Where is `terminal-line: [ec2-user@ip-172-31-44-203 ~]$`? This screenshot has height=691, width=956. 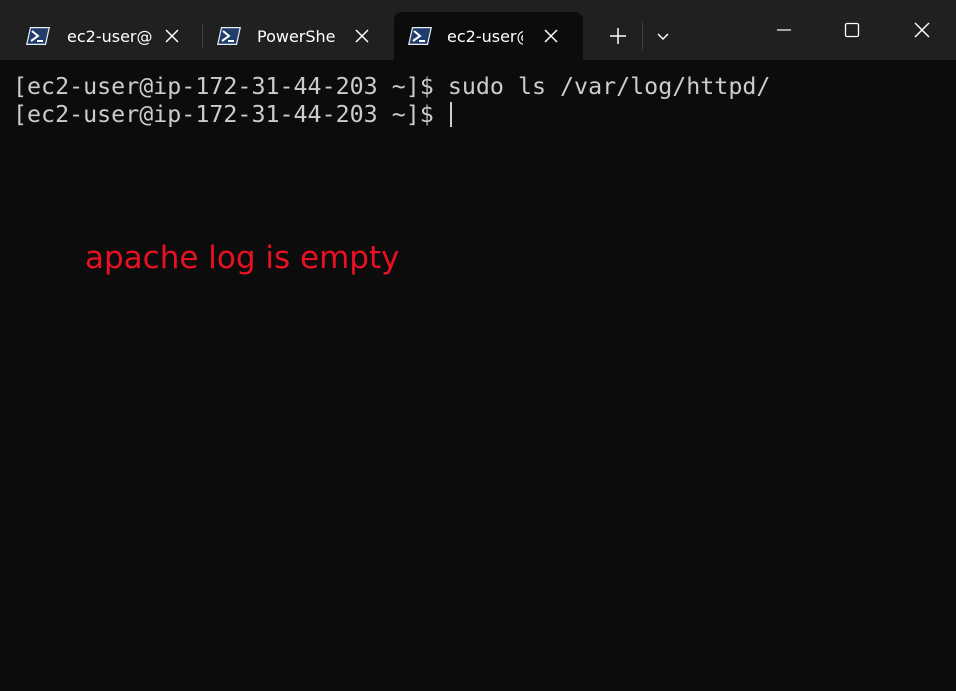 terminal-line: [ec2-user@ip-172-31-44-203 ~]$ is located at coordinates (232, 115).